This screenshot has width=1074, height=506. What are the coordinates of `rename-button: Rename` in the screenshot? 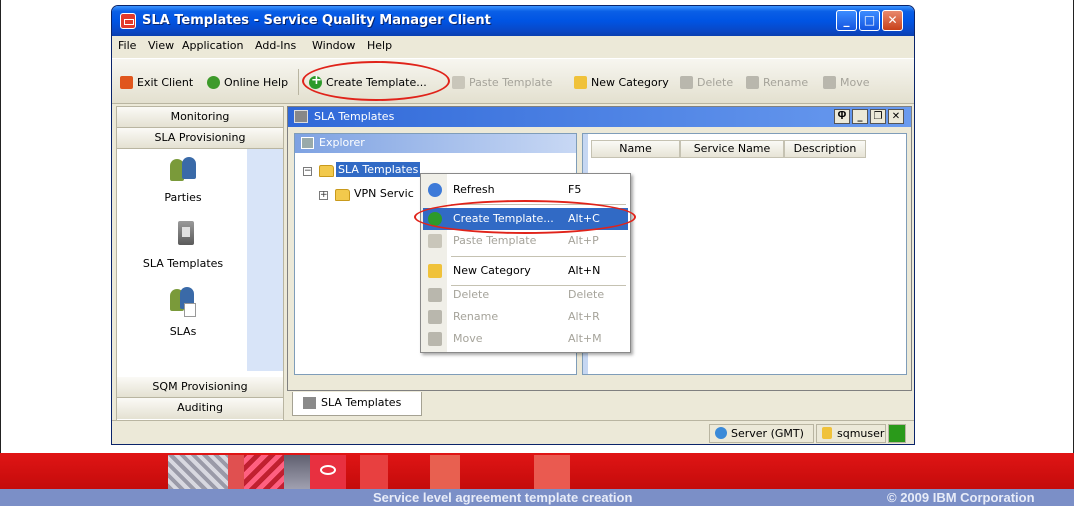 It's located at (777, 82).